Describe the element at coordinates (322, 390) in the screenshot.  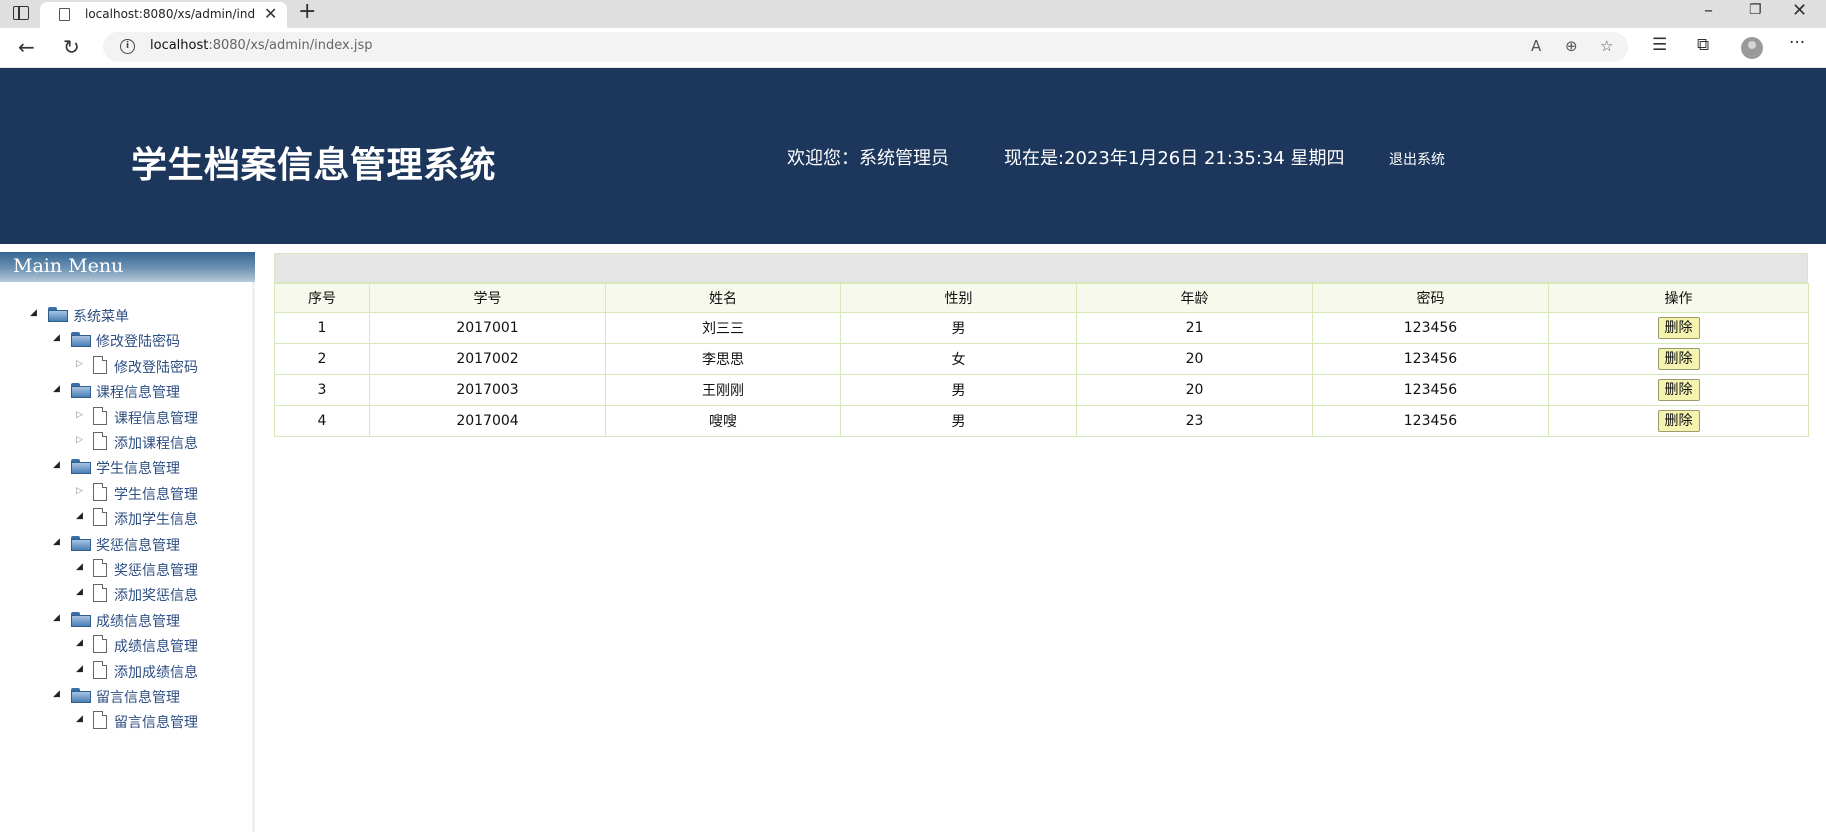
I see `cell-index: 3` at that location.